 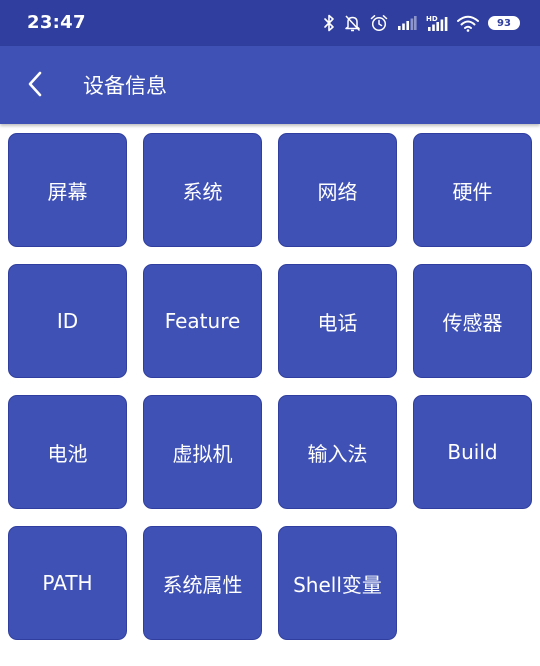 I want to click on tile-label: PATH, so click(x=67, y=583).